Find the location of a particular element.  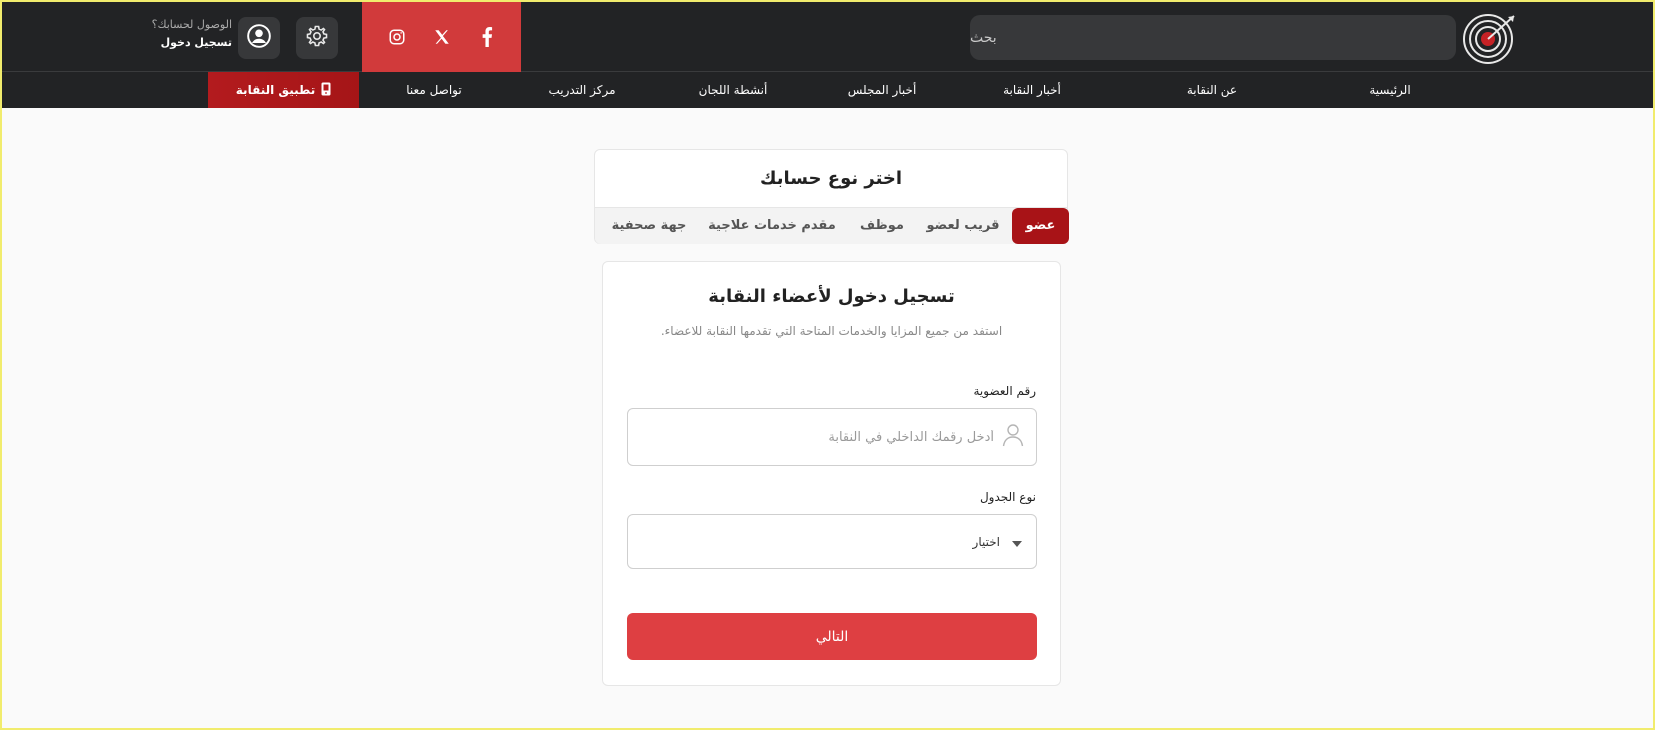

account-button is located at coordinates (259, 38).